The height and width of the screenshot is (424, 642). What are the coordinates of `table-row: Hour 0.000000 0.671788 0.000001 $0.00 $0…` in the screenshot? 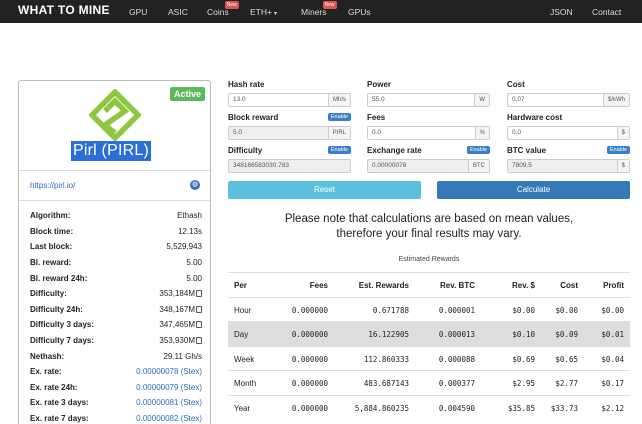 It's located at (429, 309).